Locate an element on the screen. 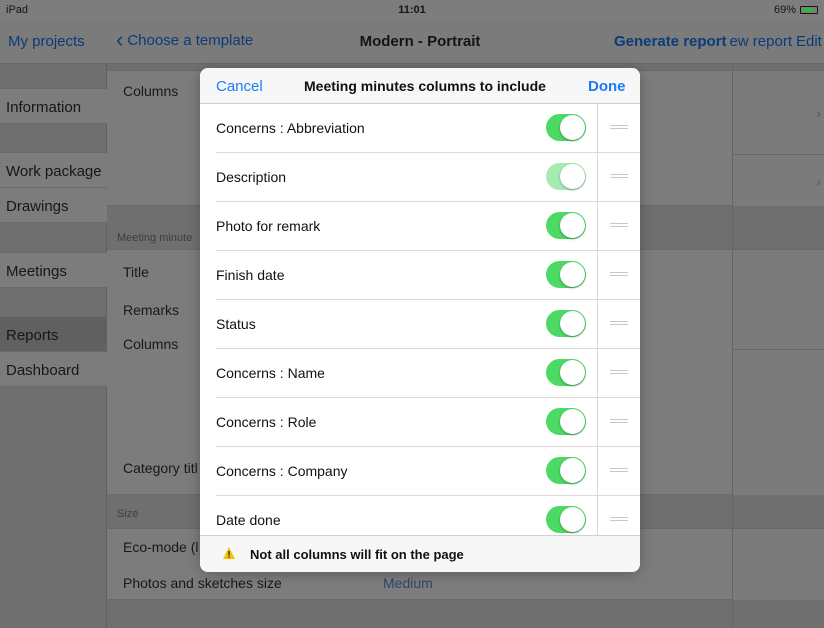  generate-report-button: Generate report is located at coordinates (670, 41).